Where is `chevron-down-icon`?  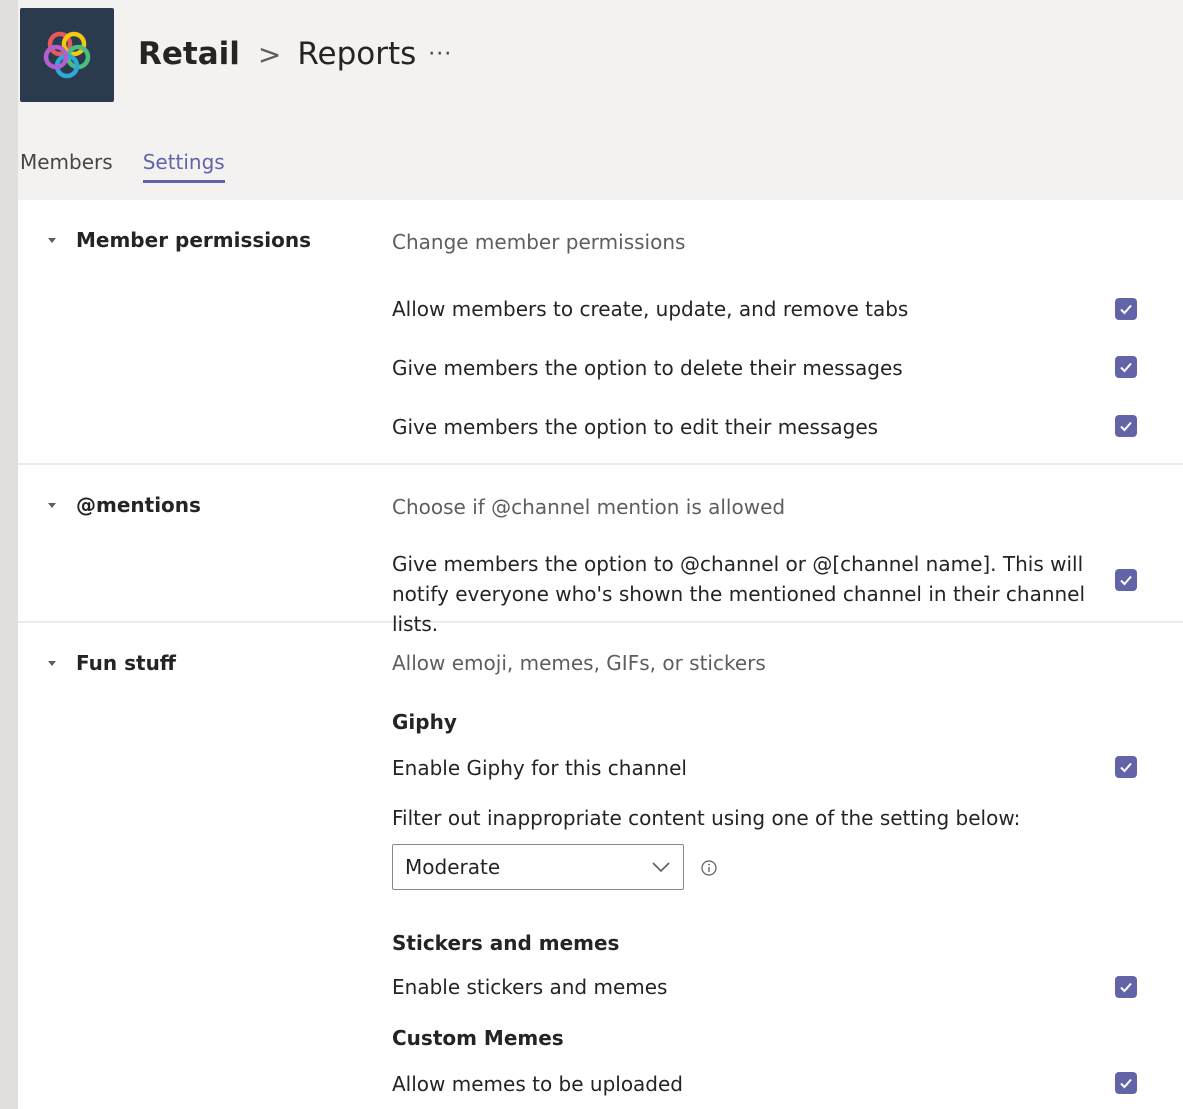 chevron-down-icon is located at coordinates (661, 867).